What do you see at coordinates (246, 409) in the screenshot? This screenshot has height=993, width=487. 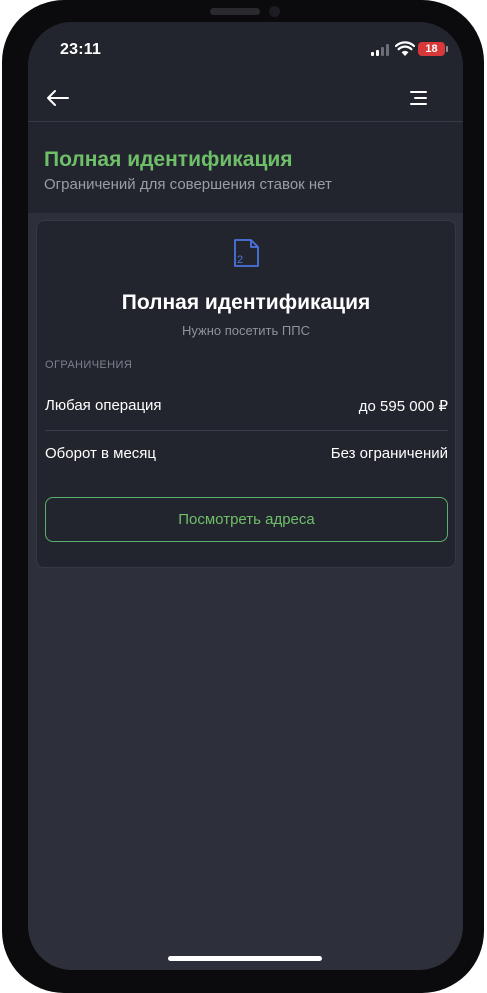 I see `limit-row-any-operation: Любая операция до 595 000 ₽` at bounding box center [246, 409].